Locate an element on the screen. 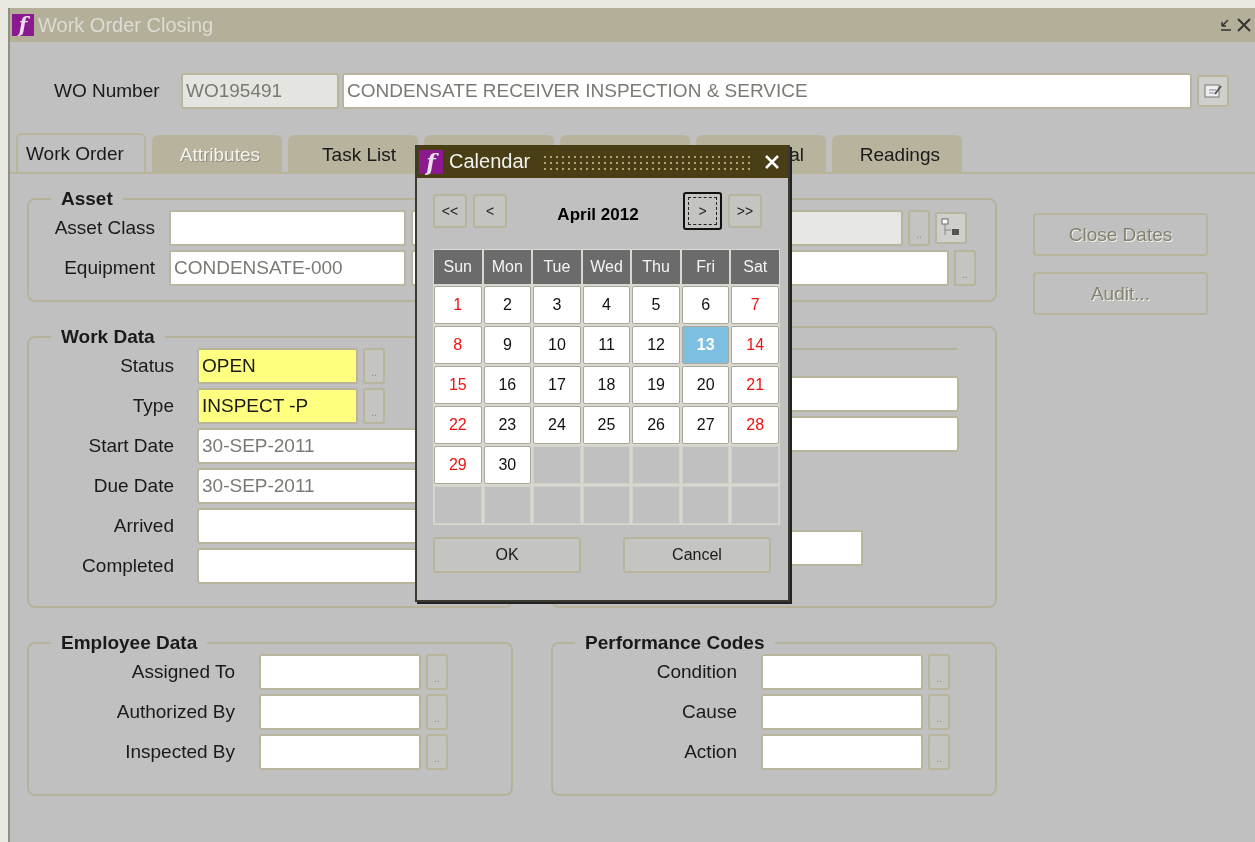  day-cell: 20 is located at coordinates (705, 385).